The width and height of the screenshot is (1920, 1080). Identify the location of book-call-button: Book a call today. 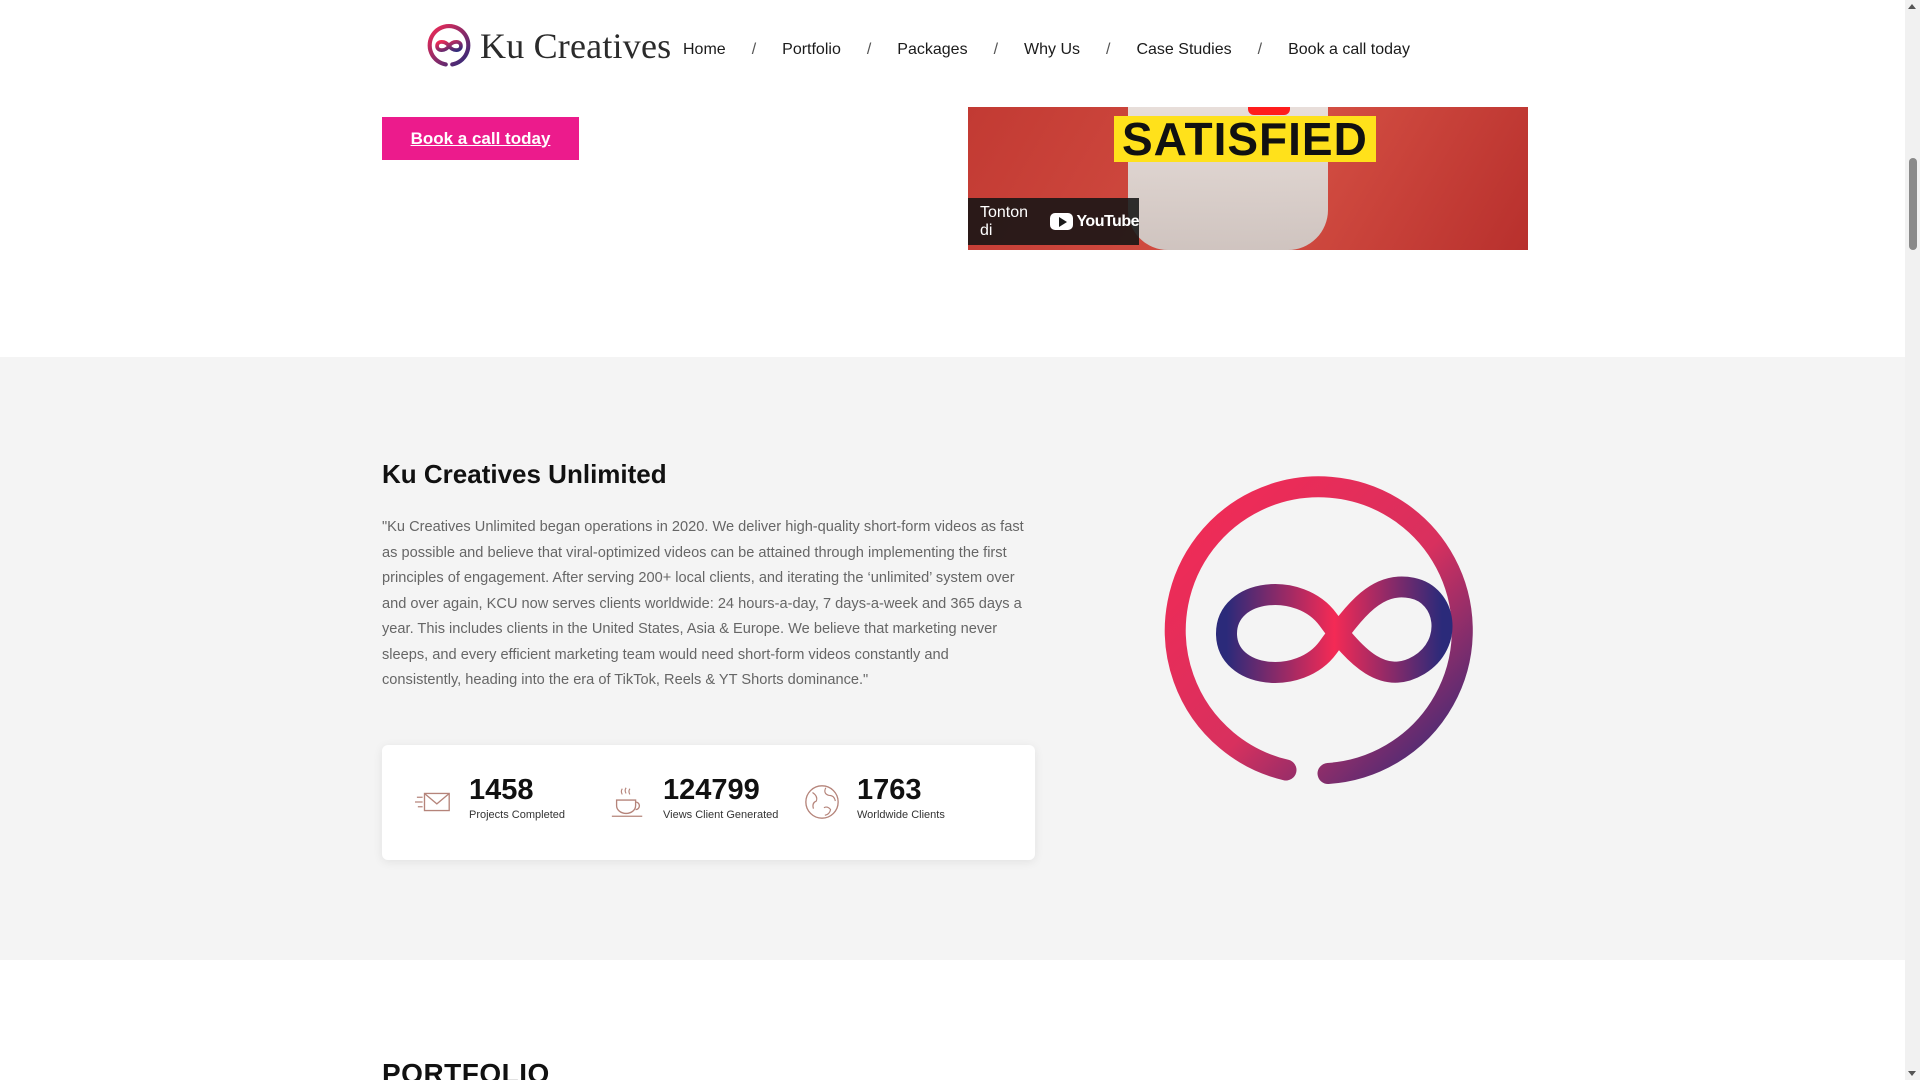
(480, 138).